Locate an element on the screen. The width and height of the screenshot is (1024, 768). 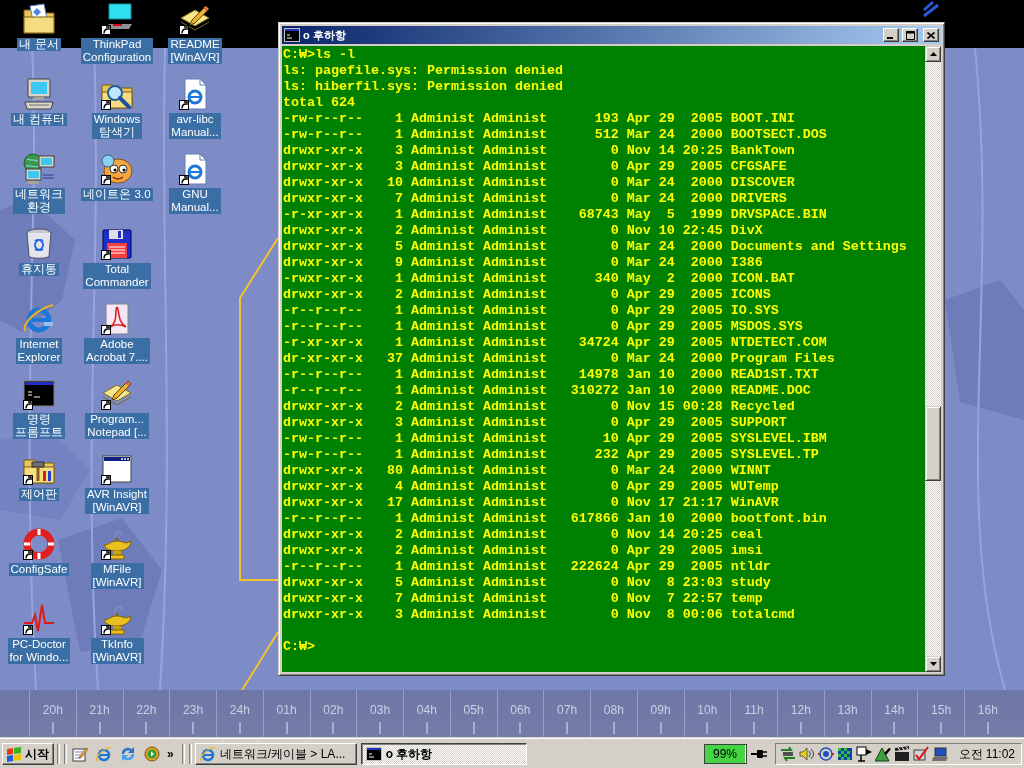
link-count: 37 is located at coordinates (394, 359).